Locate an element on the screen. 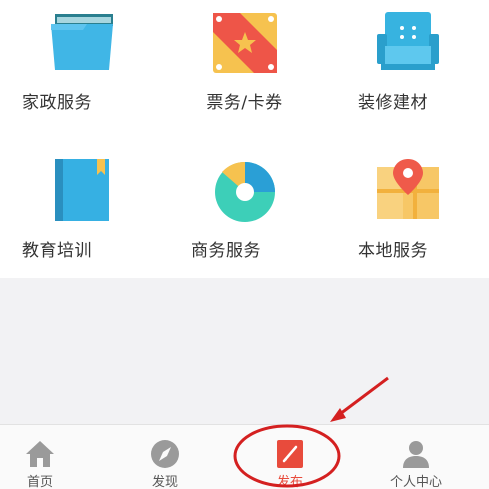 The height and width of the screenshot is (489, 489). pie-chart-icon is located at coordinates (244, 191).